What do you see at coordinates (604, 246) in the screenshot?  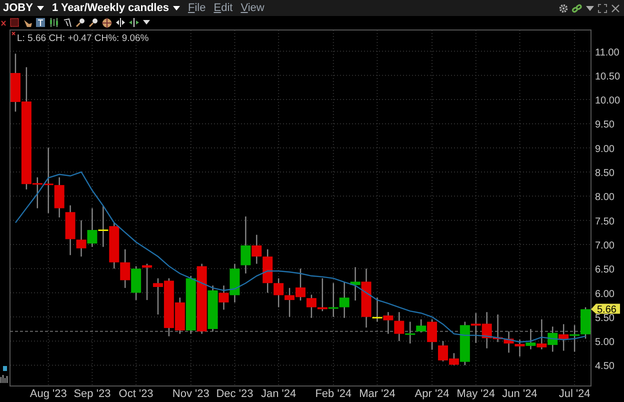 I see `axis-label: 7.00` at bounding box center [604, 246].